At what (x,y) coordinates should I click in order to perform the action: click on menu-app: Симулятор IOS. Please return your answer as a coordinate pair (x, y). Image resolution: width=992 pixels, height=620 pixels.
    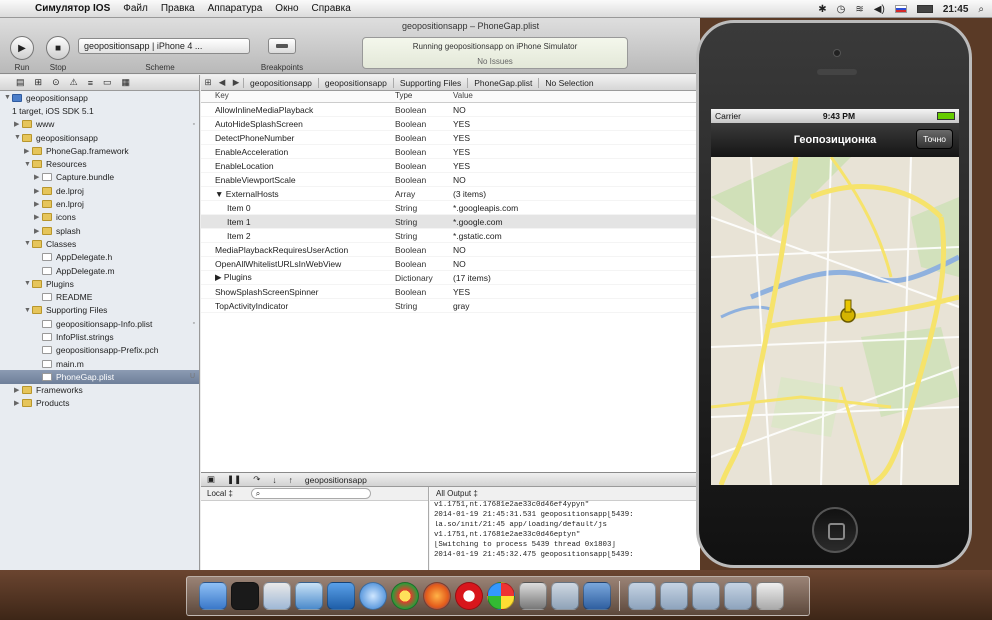
    Looking at the image, I should click on (72, 8).